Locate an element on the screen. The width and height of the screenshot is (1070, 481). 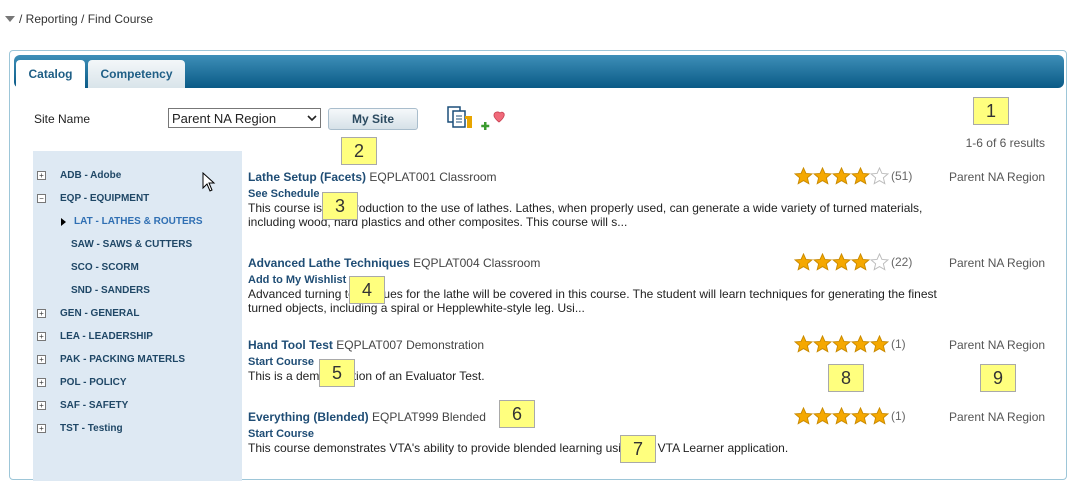
rating-count: (22) is located at coordinates (902, 262).